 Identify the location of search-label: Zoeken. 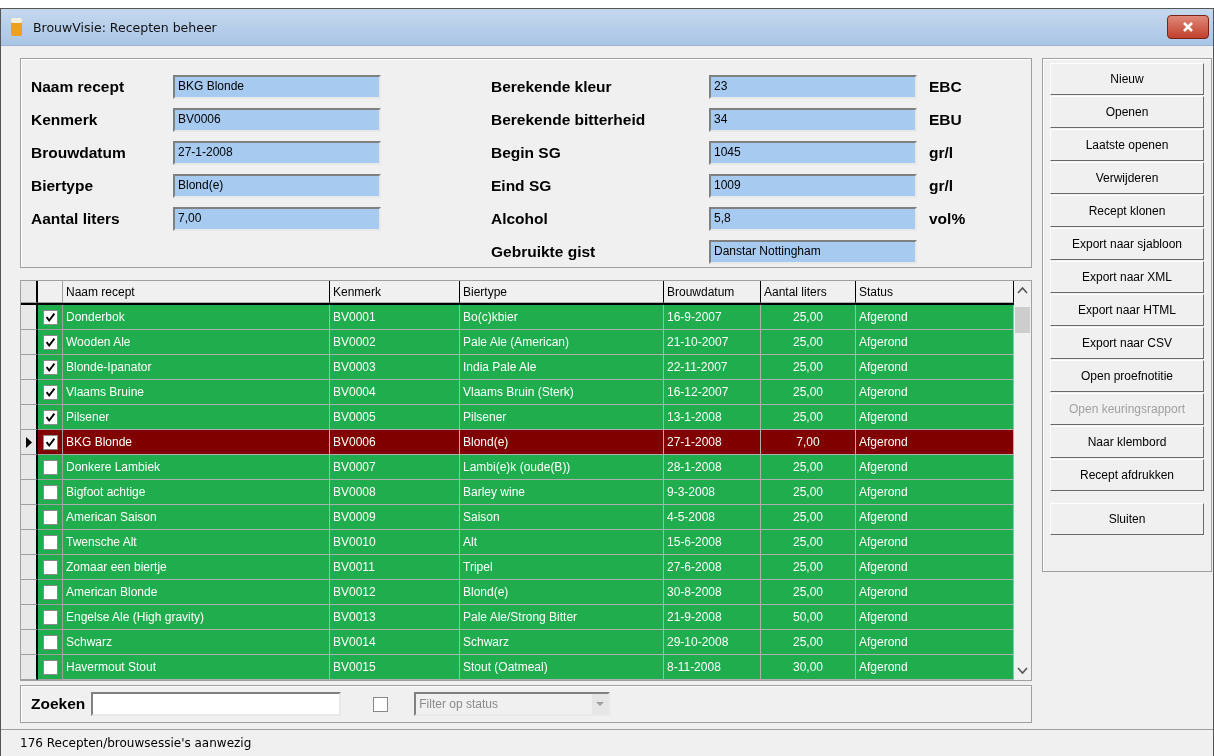
(58, 704).